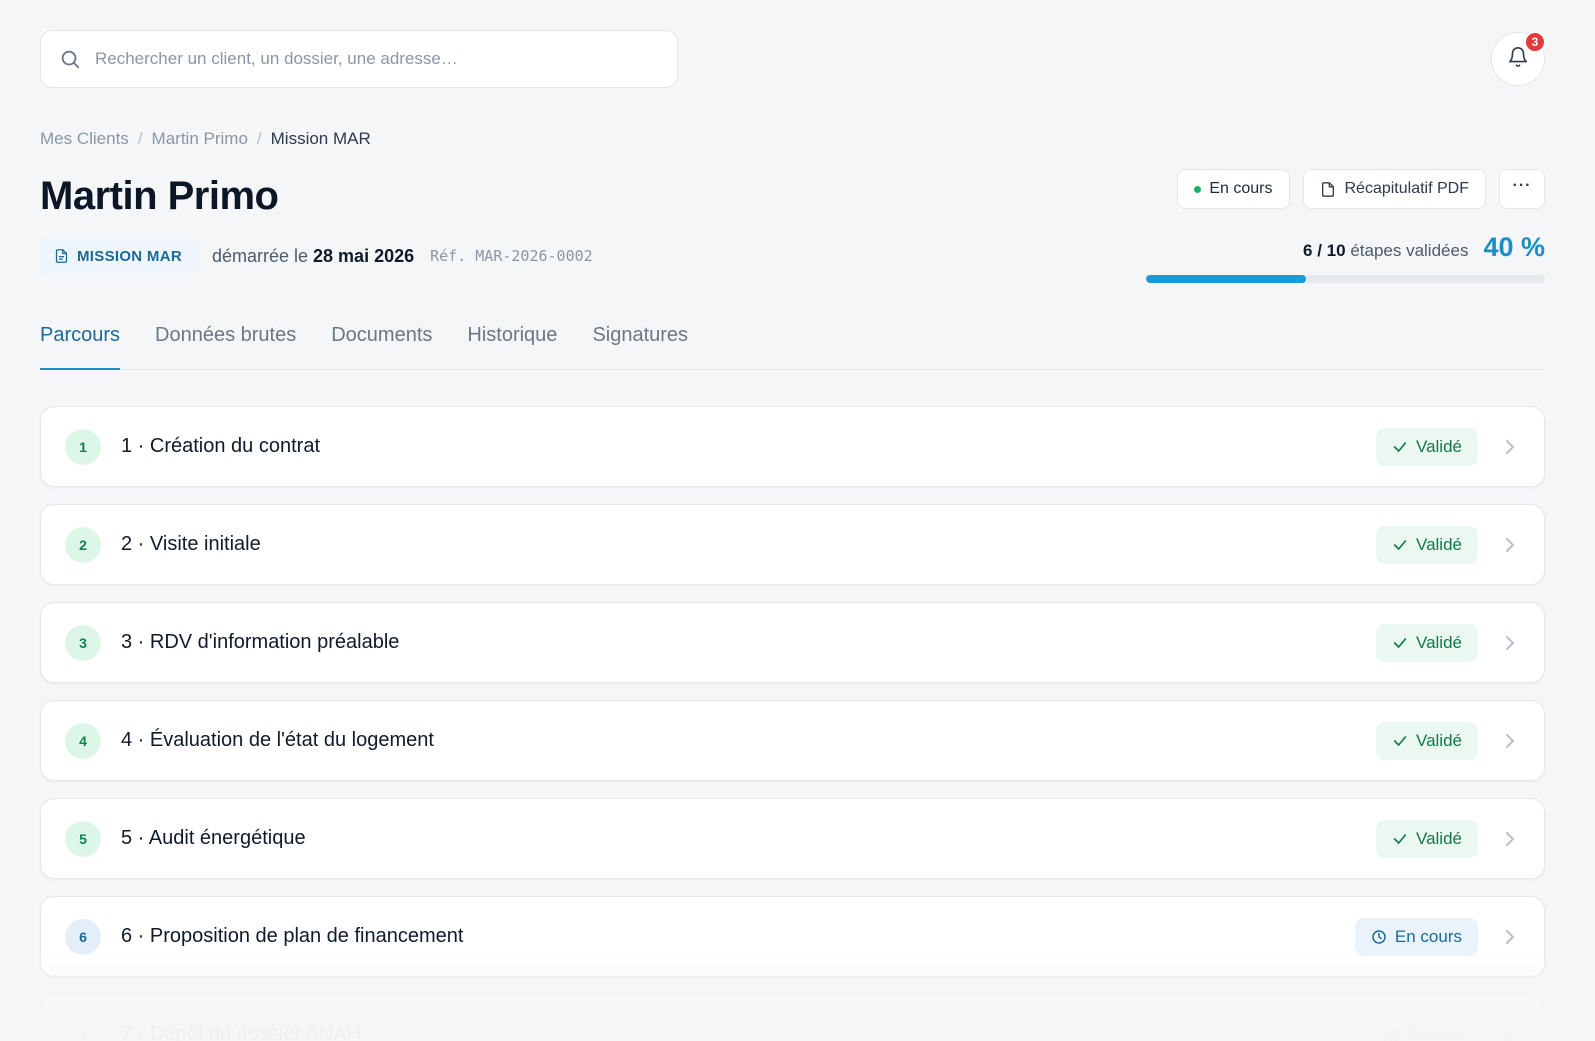 The image size is (1595, 1041). Describe the element at coordinates (225, 345) in the screenshot. I see `tab-donnees-brutes: Données brutes` at that location.